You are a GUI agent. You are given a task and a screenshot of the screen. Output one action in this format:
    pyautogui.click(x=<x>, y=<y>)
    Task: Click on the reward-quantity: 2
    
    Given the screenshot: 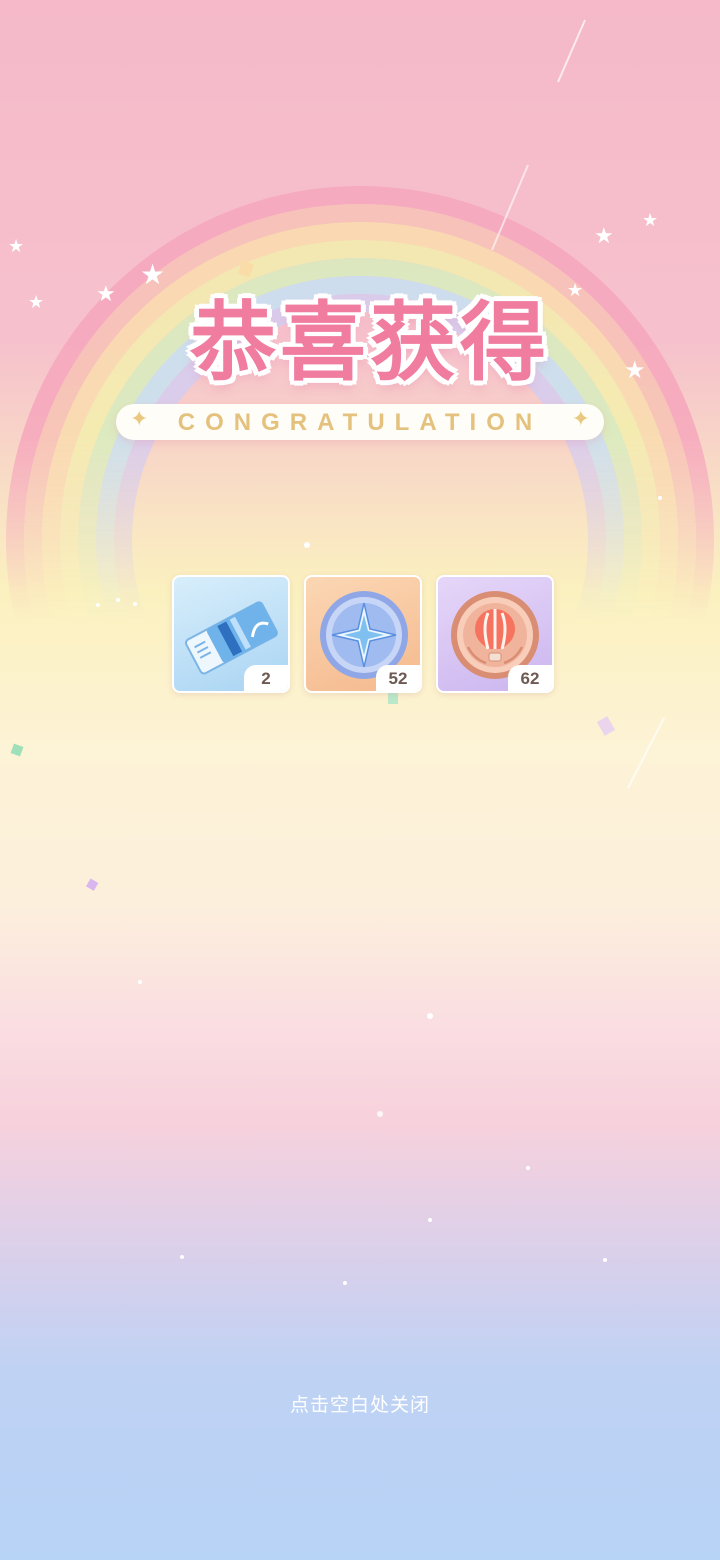 What is the action you would take?
    pyautogui.click(x=266, y=678)
    